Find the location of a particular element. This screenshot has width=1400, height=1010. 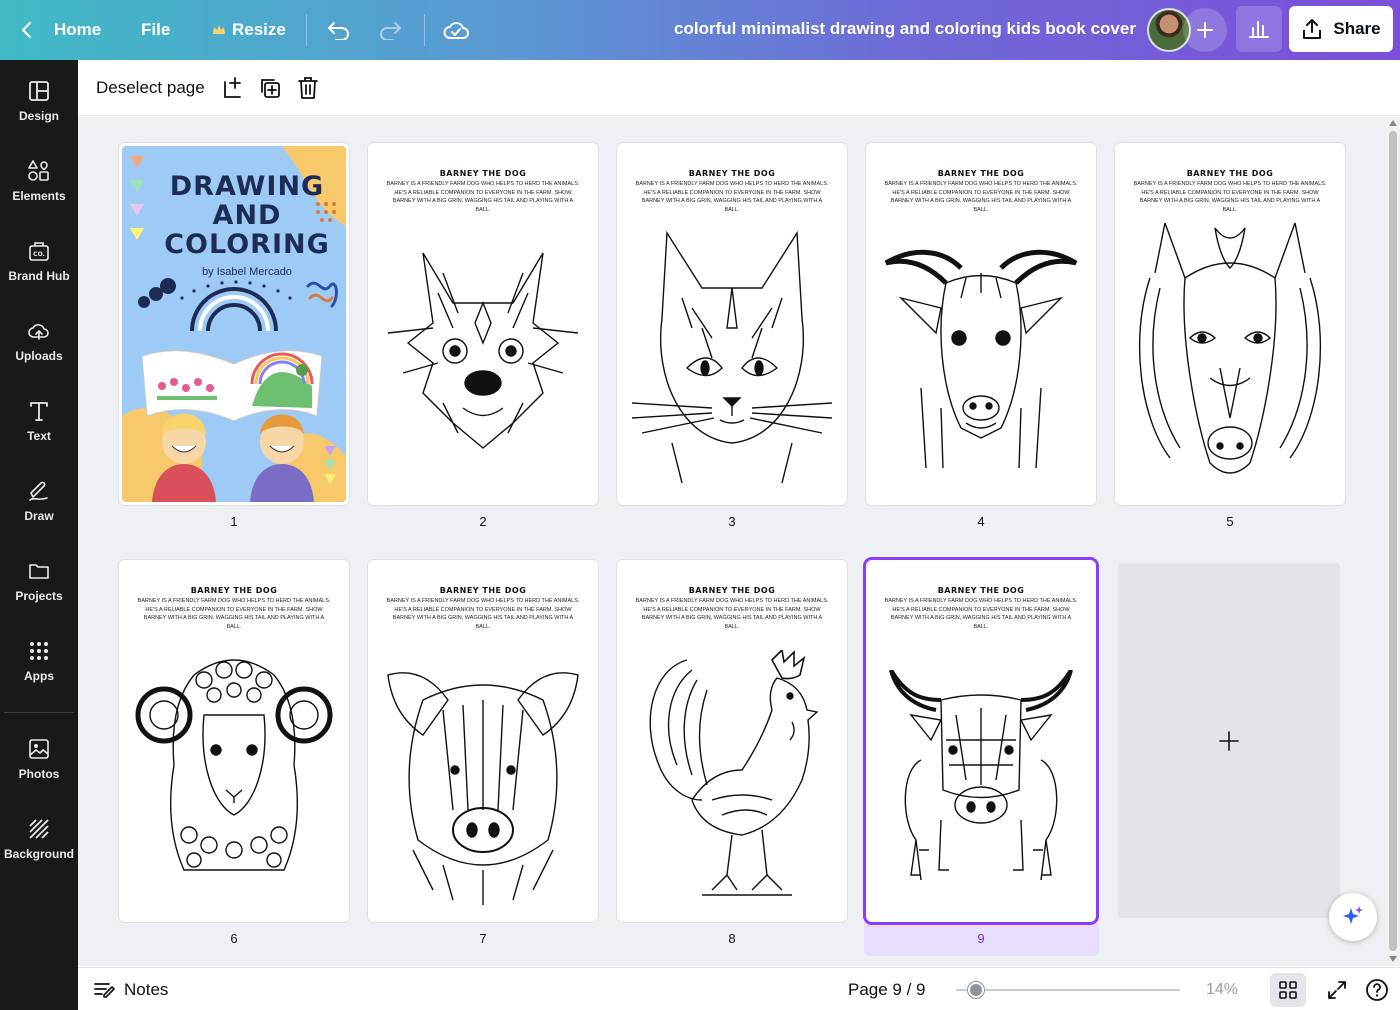

cover-title: DRAWING AND COLORING is located at coordinates (247, 215).